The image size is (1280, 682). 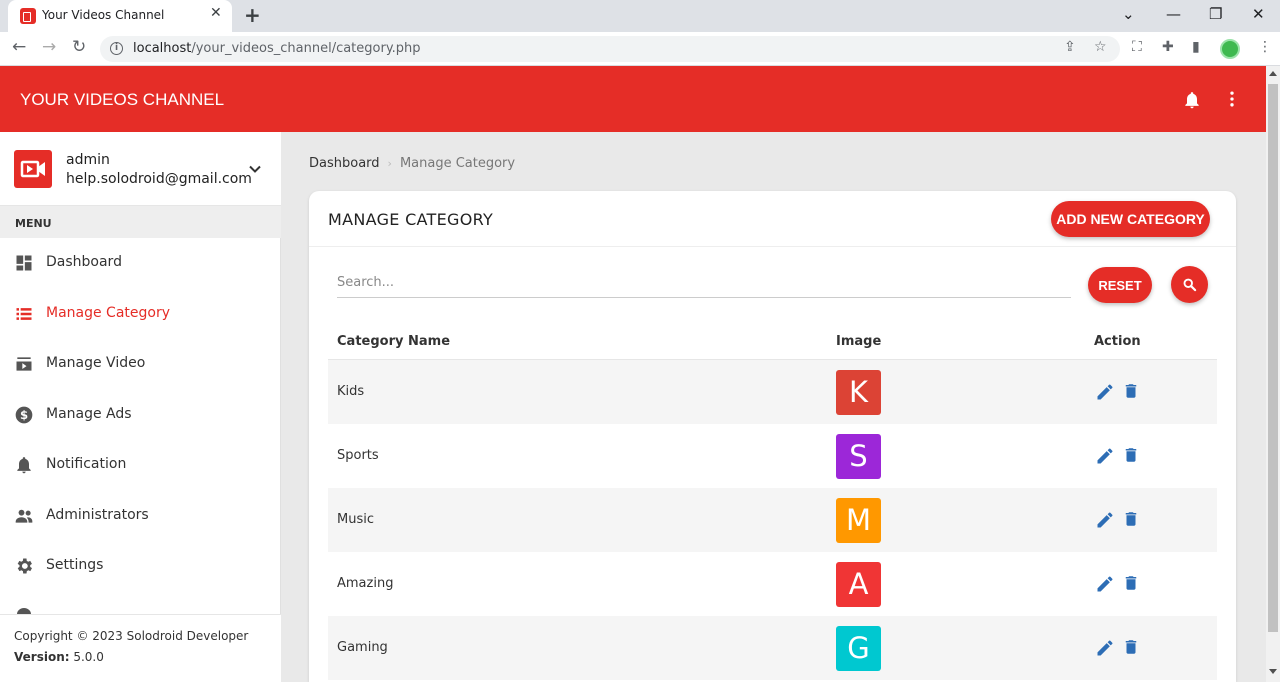 I want to click on dollar-icon: $, so click(x=24, y=415).